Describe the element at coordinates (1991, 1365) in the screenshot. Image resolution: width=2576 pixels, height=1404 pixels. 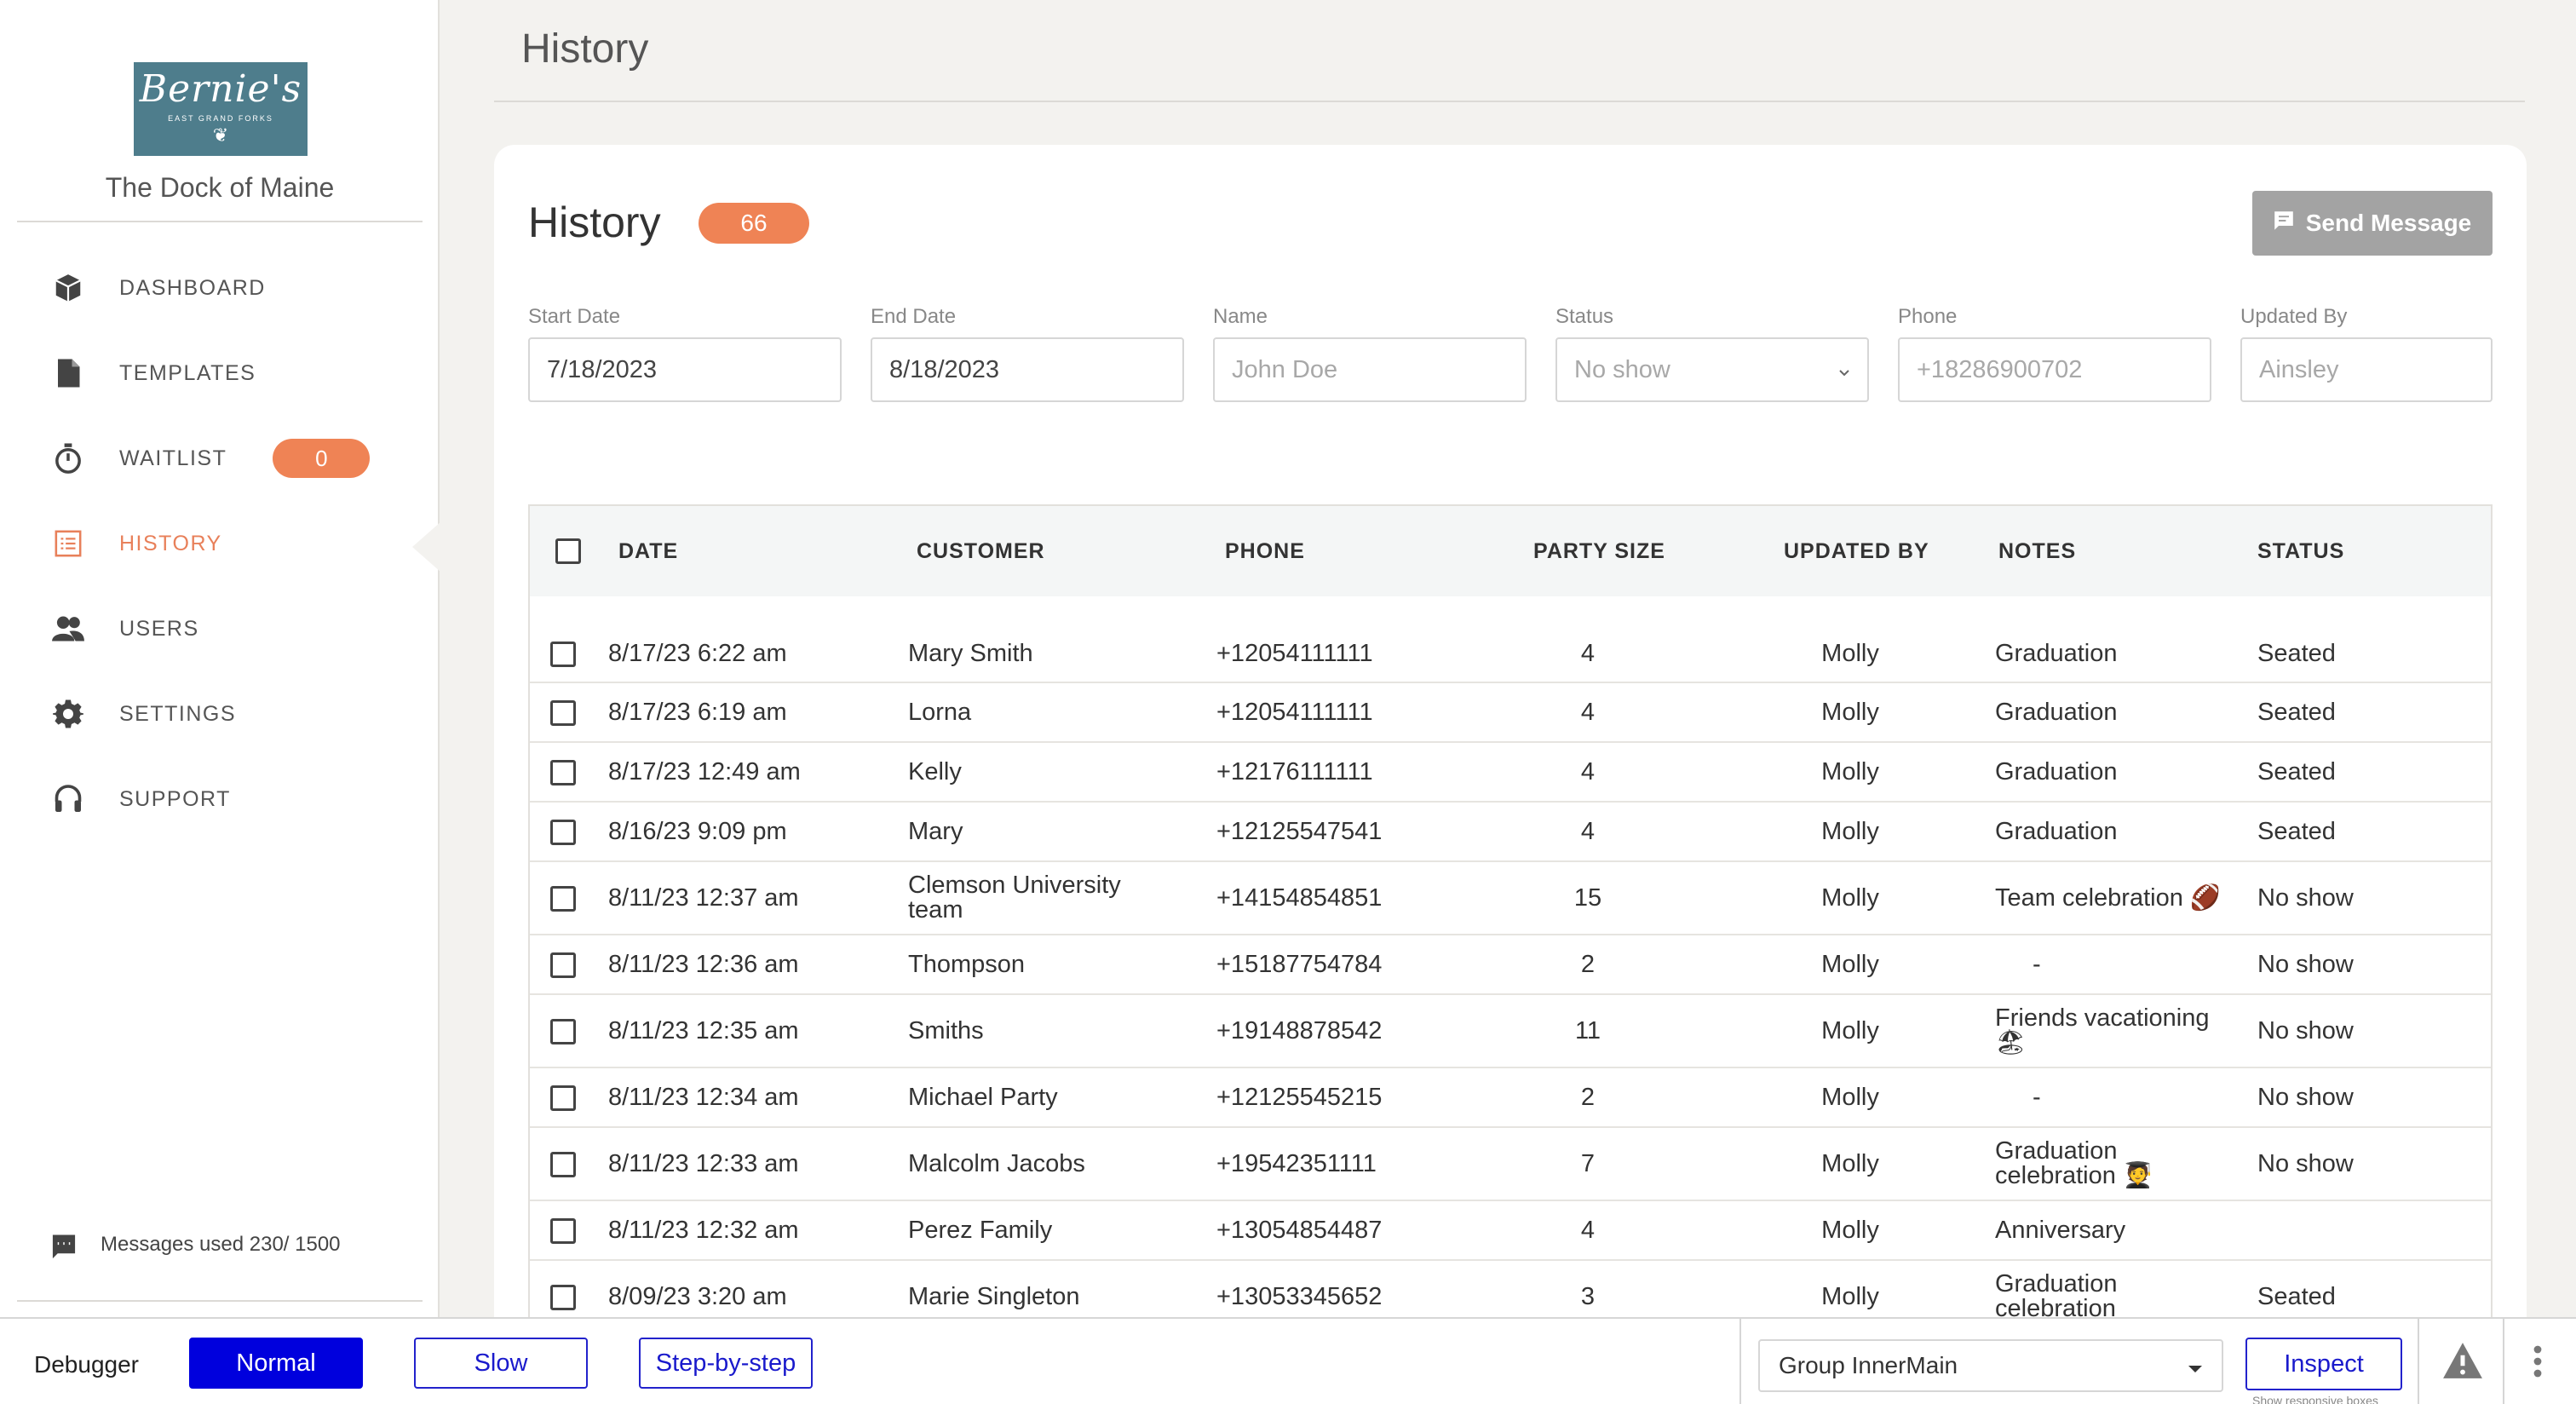
I see `group-select: Group InnerMain` at that location.